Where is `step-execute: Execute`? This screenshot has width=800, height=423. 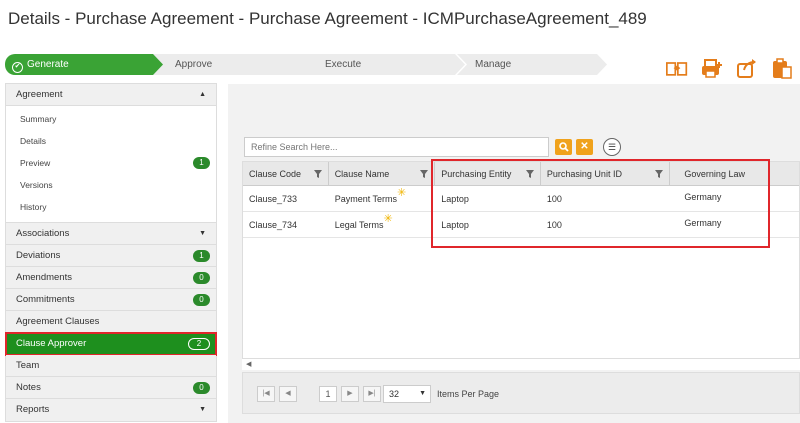
step-execute: Execute is located at coordinates (385, 64).